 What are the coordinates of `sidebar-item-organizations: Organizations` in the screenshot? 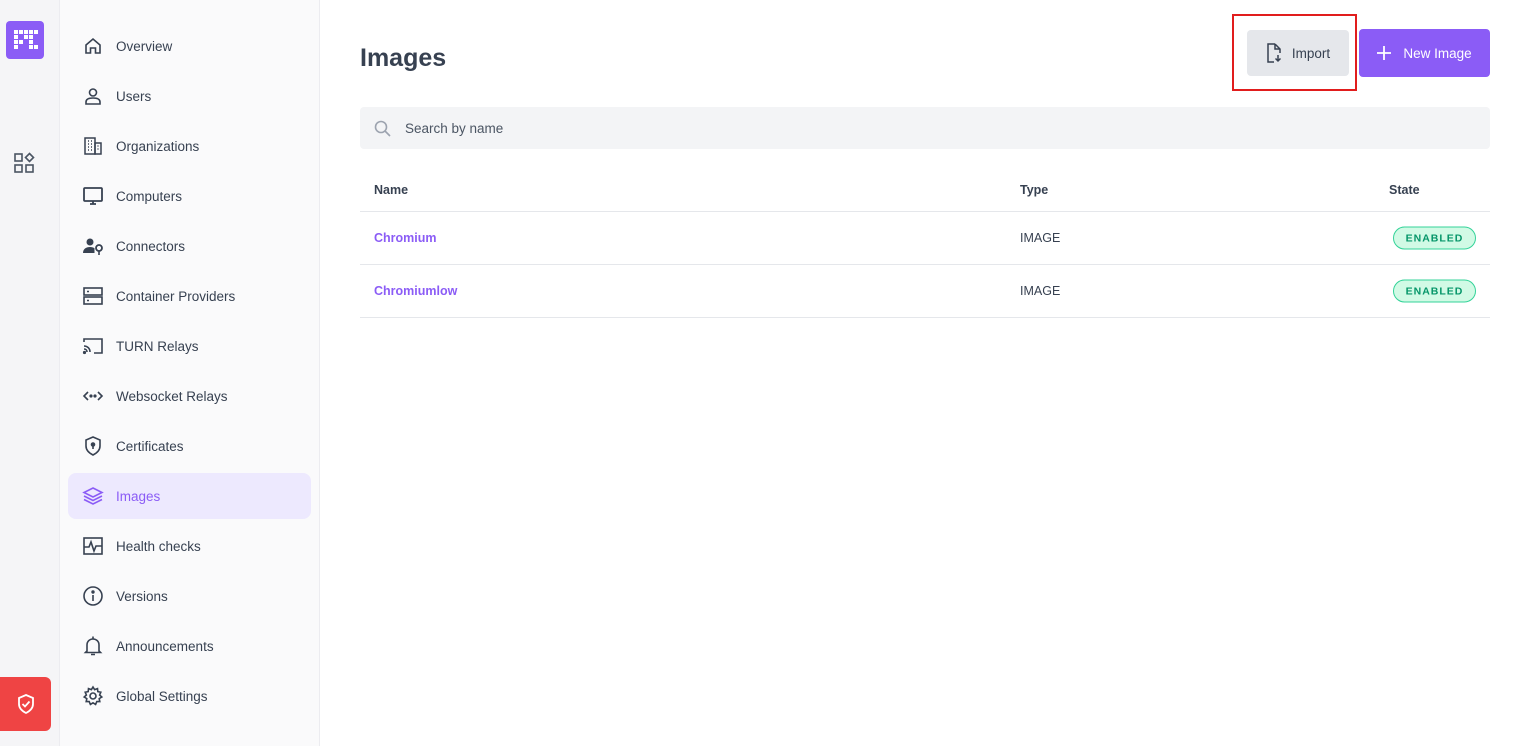 It's located at (189, 146).